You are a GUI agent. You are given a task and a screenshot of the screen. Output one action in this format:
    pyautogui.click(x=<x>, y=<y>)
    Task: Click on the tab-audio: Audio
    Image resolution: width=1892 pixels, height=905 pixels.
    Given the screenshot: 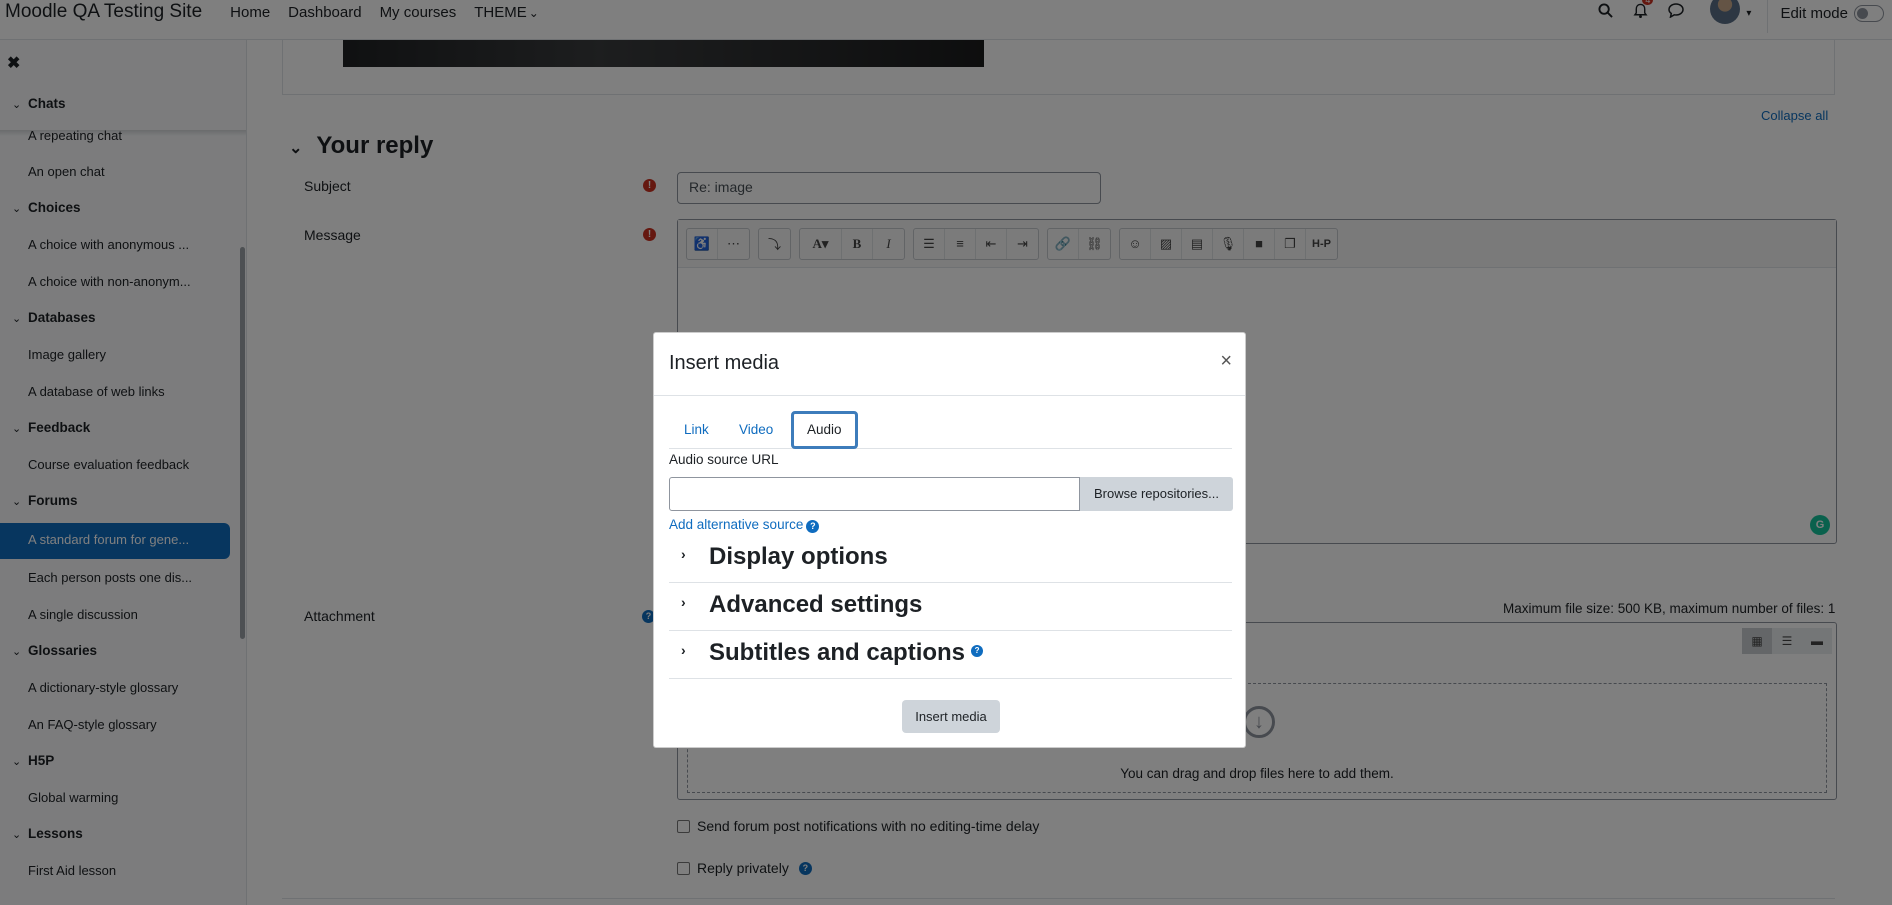 What is the action you would take?
    pyautogui.click(x=824, y=430)
    